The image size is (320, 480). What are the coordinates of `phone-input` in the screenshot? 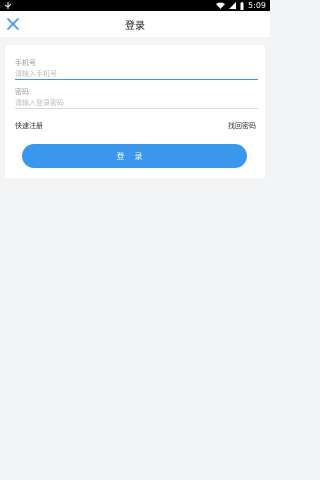 It's located at (136, 74).